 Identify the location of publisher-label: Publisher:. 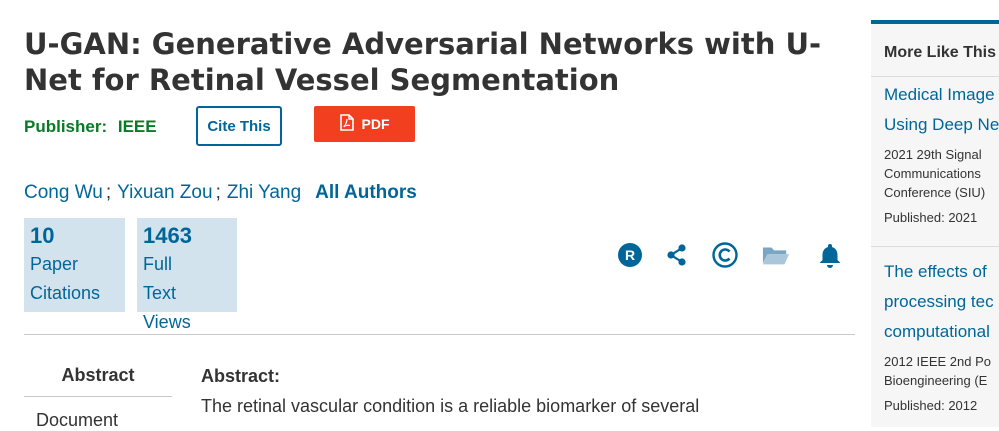
(66, 126).